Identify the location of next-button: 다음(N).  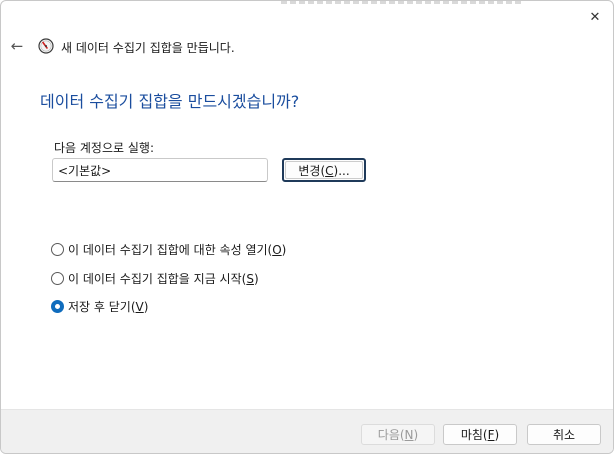
(398, 434).